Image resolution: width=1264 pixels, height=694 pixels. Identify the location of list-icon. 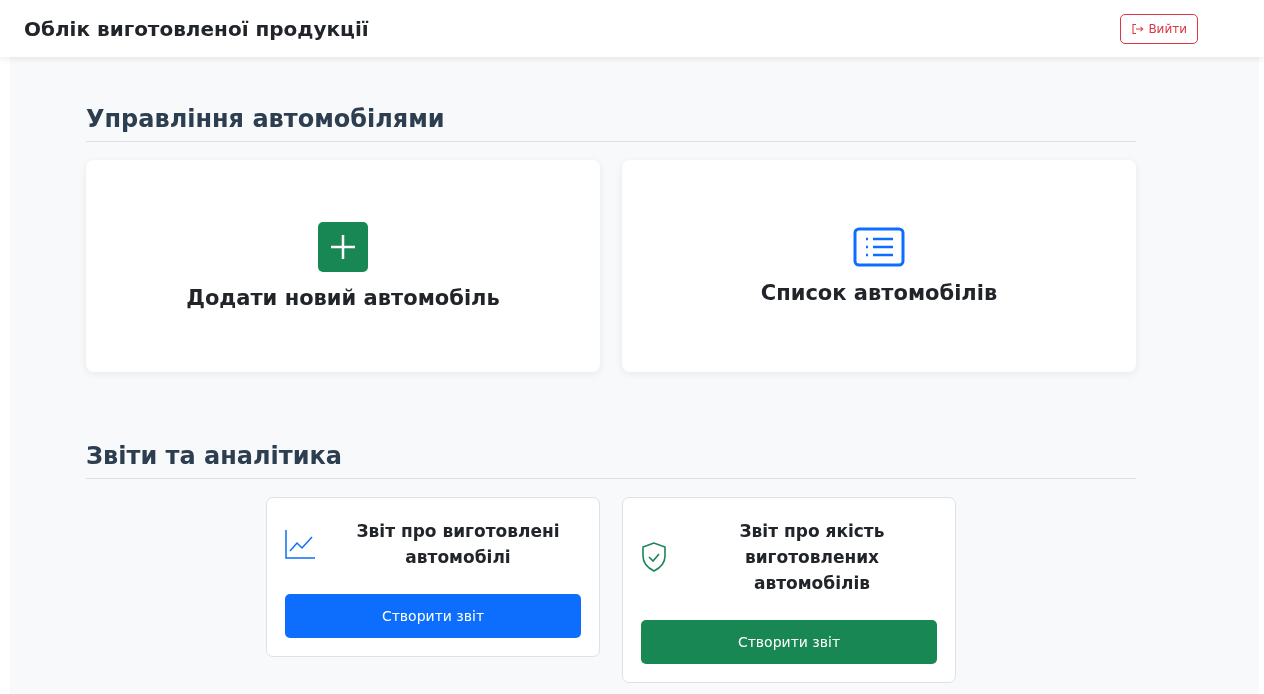
(879, 247).